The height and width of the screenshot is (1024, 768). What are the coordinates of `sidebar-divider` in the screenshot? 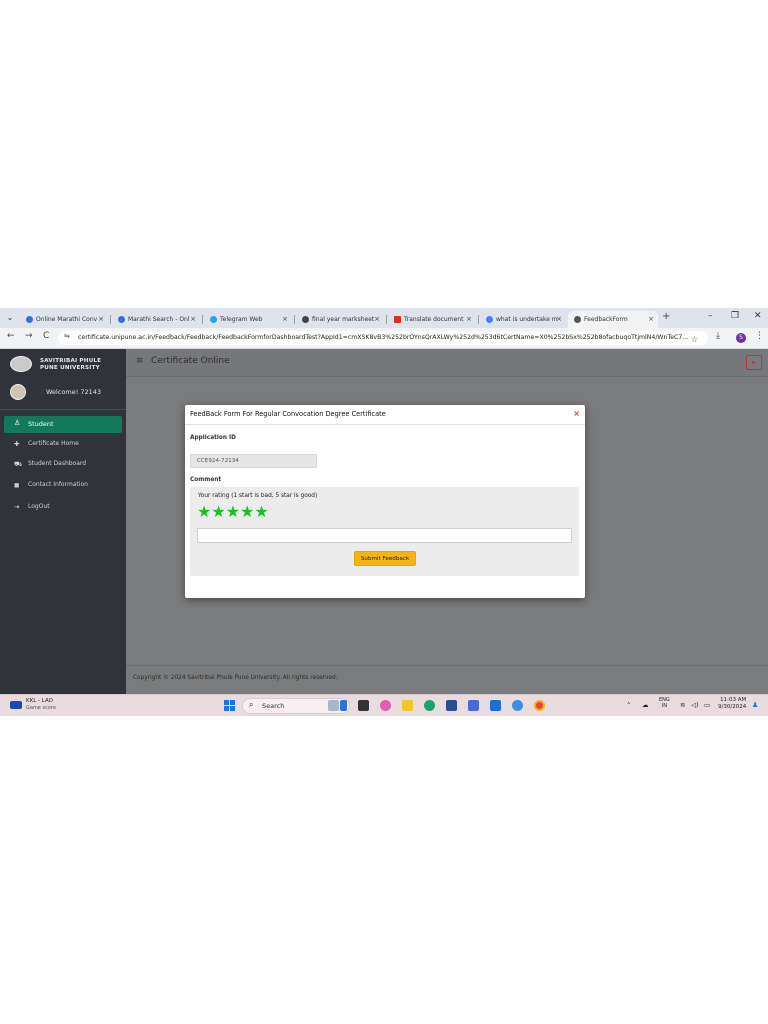 It's located at (63, 409).